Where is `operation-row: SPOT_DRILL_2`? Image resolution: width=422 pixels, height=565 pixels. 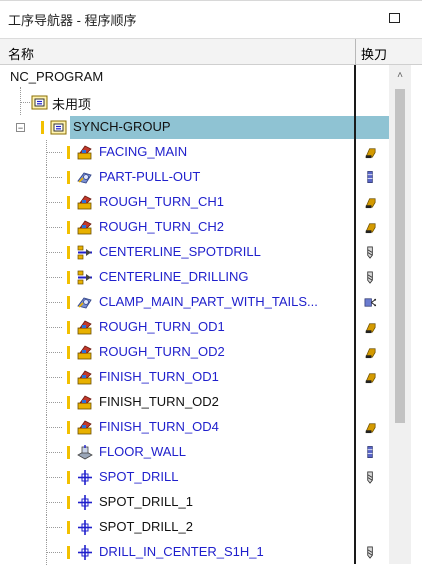 operation-row: SPOT_DRILL_2 is located at coordinates (194, 527).